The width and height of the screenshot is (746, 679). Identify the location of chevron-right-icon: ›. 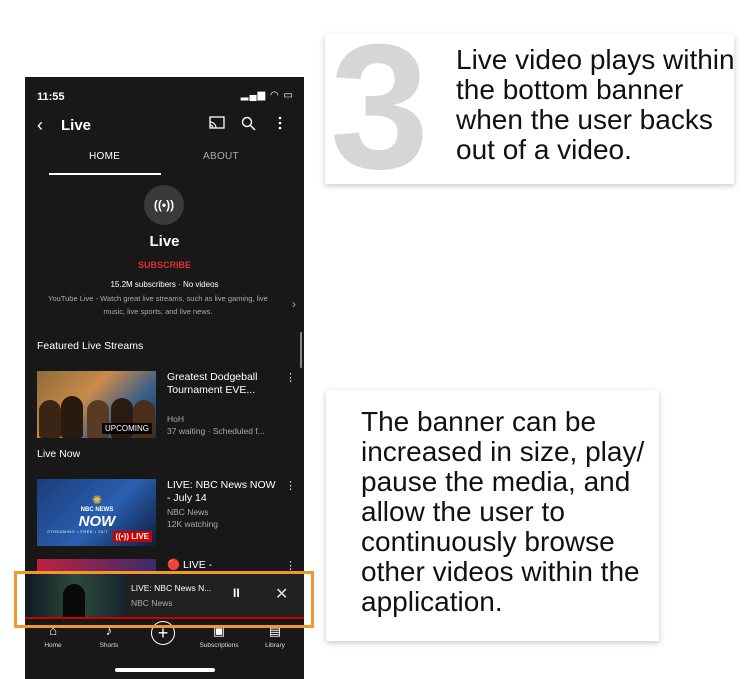
(294, 304).